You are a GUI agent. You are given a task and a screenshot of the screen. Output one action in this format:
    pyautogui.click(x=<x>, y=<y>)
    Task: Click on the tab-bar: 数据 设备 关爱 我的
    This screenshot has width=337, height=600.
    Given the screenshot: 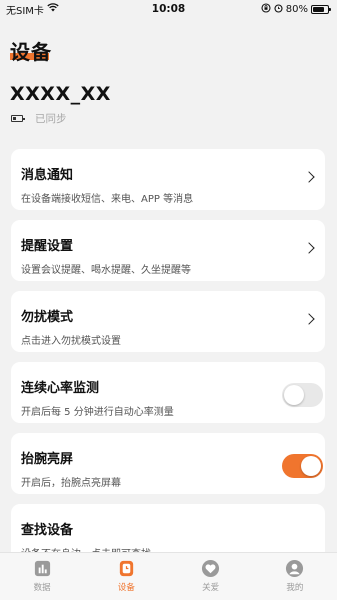 What is the action you would take?
    pyautogui.click(x=168, y=576)
    